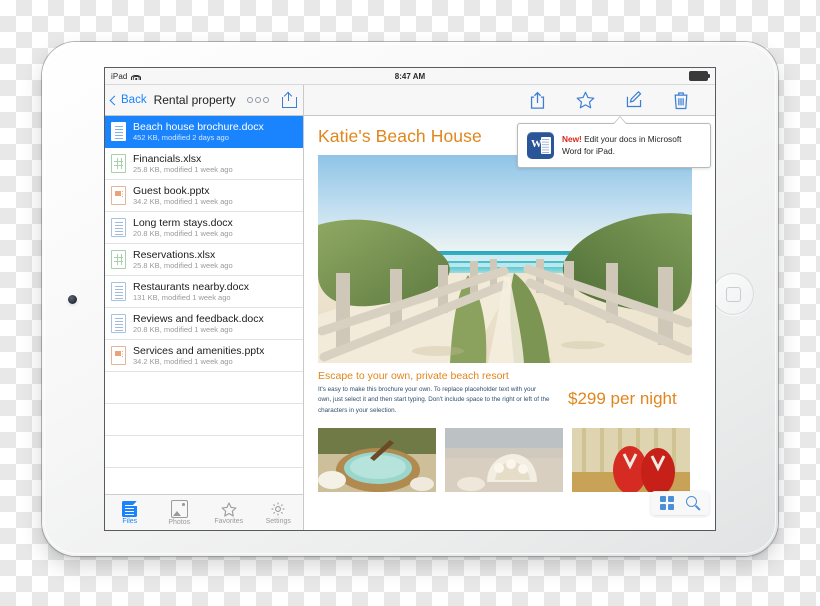 This screenshot has width=820, height=606. I want to click on thumbnail-strip, so click(507, 460).